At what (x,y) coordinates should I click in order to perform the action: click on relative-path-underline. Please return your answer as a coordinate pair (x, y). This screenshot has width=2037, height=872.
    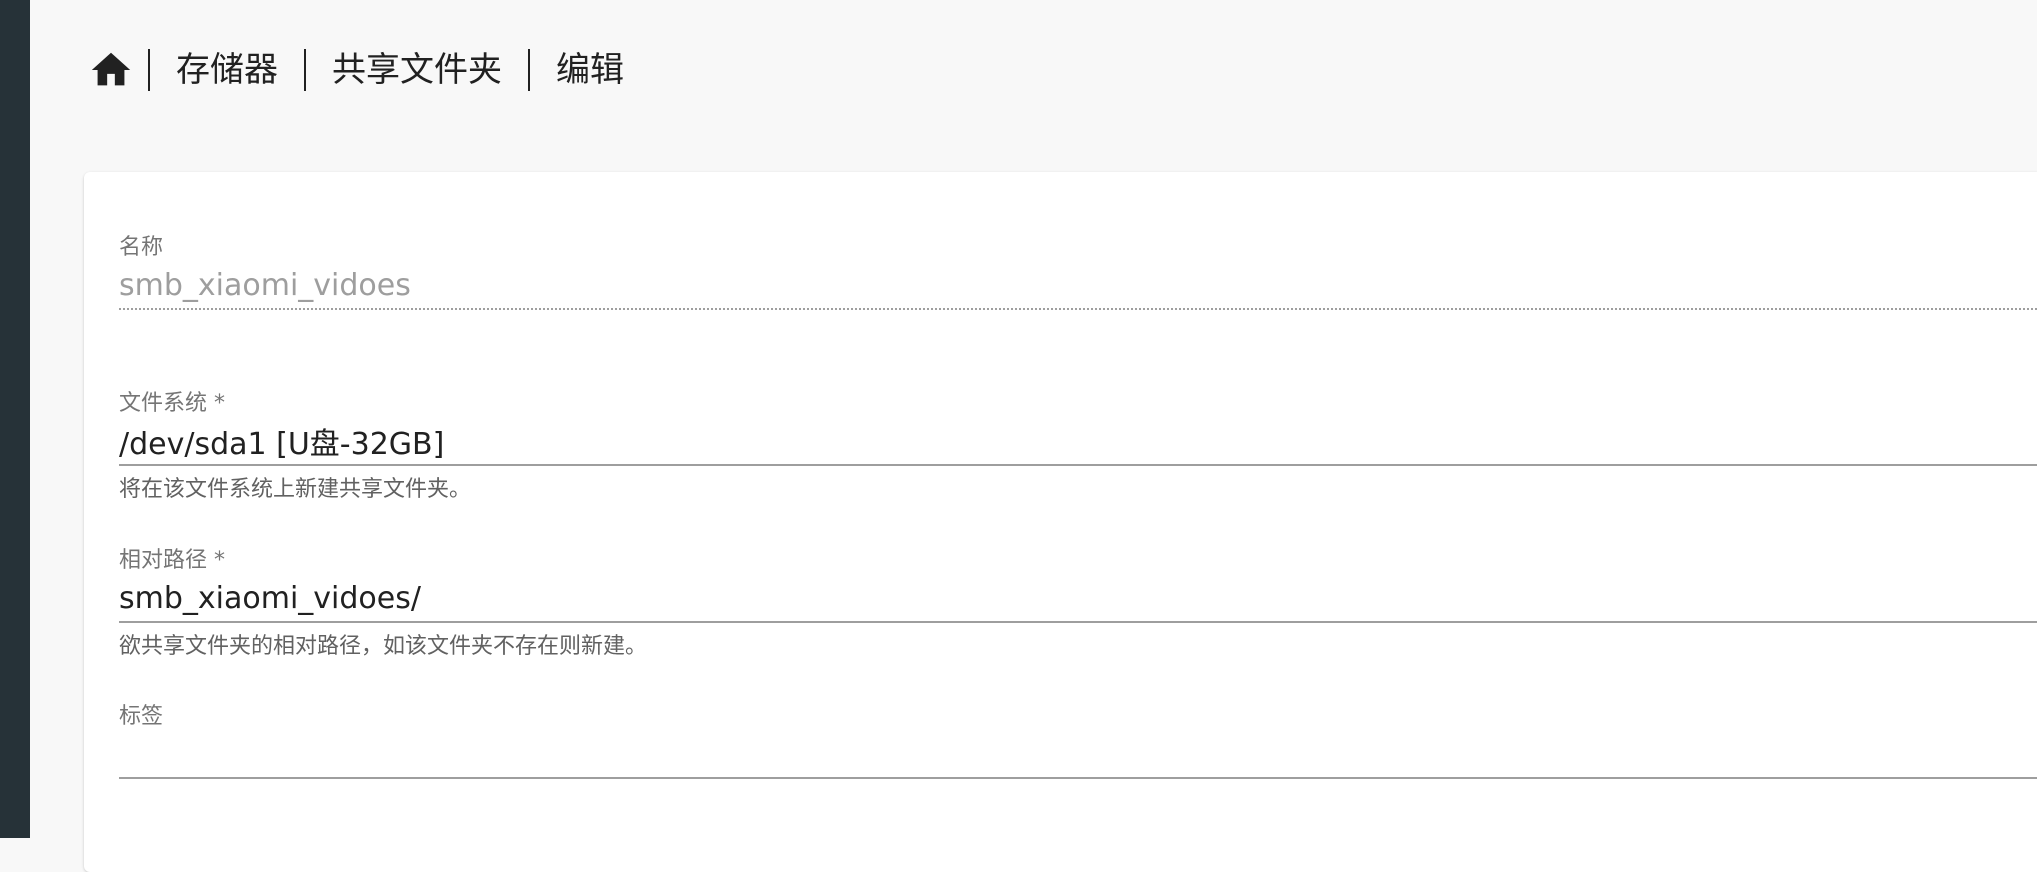
    Looking at the image, I should click on (1078, 622).